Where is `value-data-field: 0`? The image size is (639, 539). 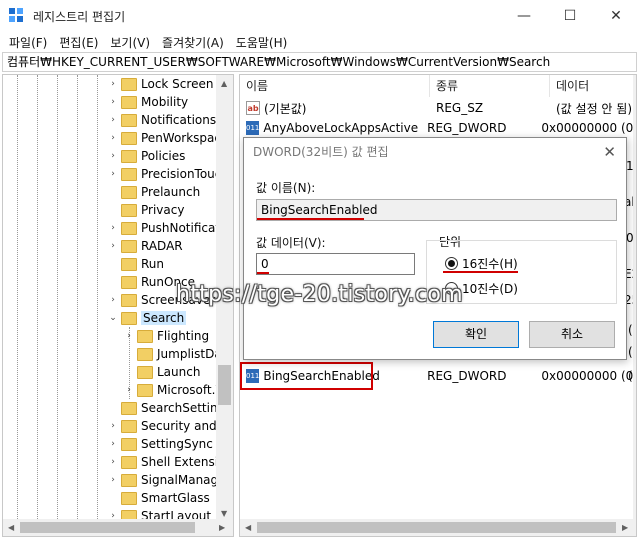
value-data-field: 0 is located at coordinates (335, 264).